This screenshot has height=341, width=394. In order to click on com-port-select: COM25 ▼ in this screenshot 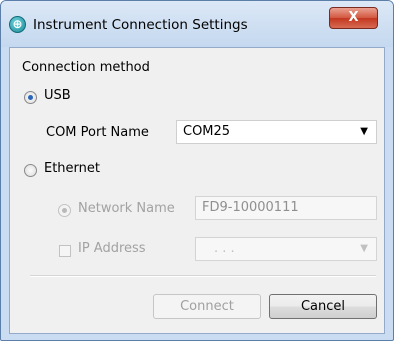, I will do `click(276, 132)`.